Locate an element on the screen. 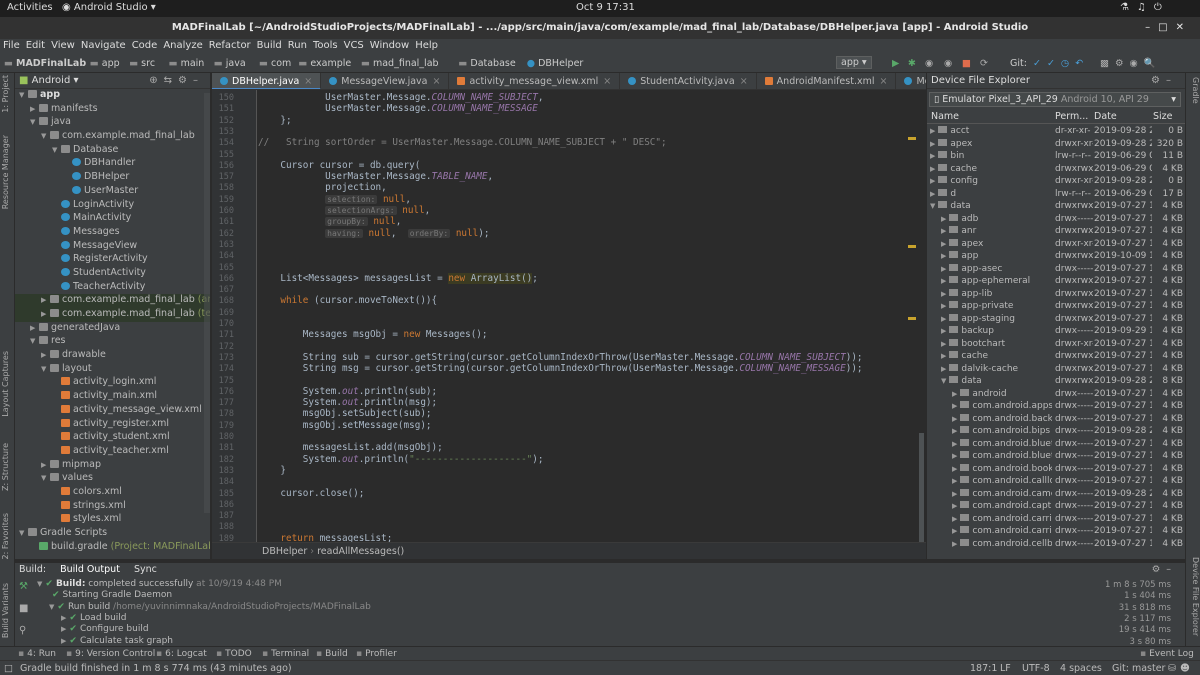 This screenshot has height=675, width=1200. breadcrumb-item: ▬ com is located at coordinates (275, 63).